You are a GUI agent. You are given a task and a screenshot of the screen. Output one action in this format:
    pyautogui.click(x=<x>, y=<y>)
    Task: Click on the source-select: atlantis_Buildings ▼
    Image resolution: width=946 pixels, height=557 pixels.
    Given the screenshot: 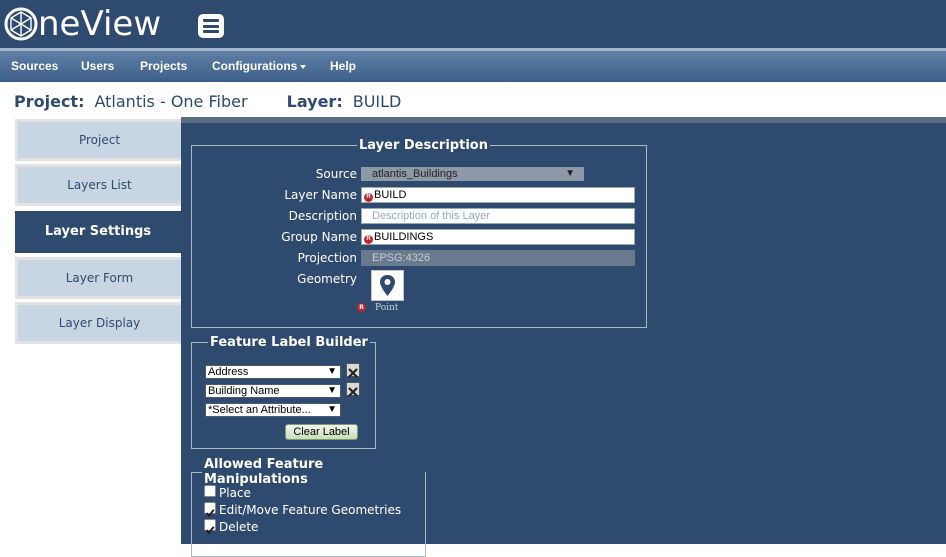 What is the action you would take?
    pyautogui.click(x=472, y=174)
    